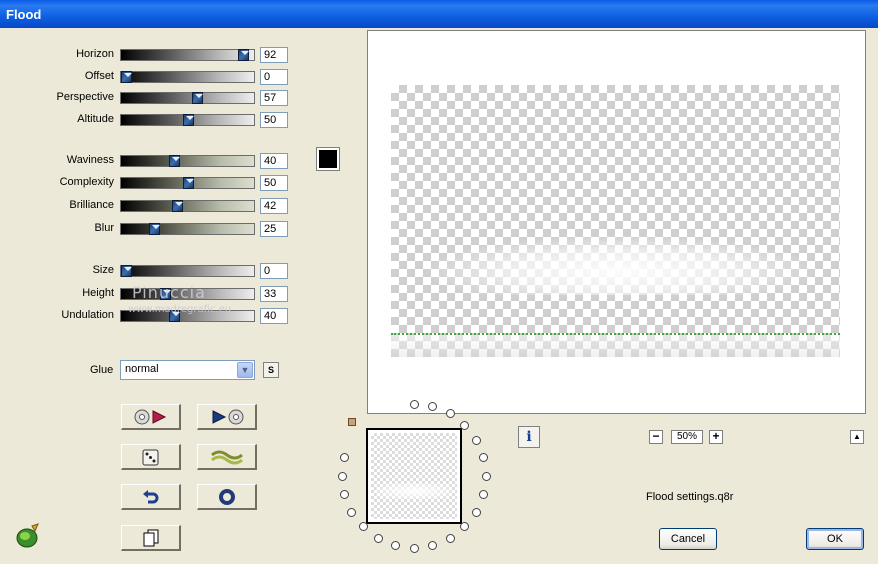  What do you see at coordinates (274, 183) in the screenshot?
I see `complexity-value-field: 50` at bounding box center [274, 183].